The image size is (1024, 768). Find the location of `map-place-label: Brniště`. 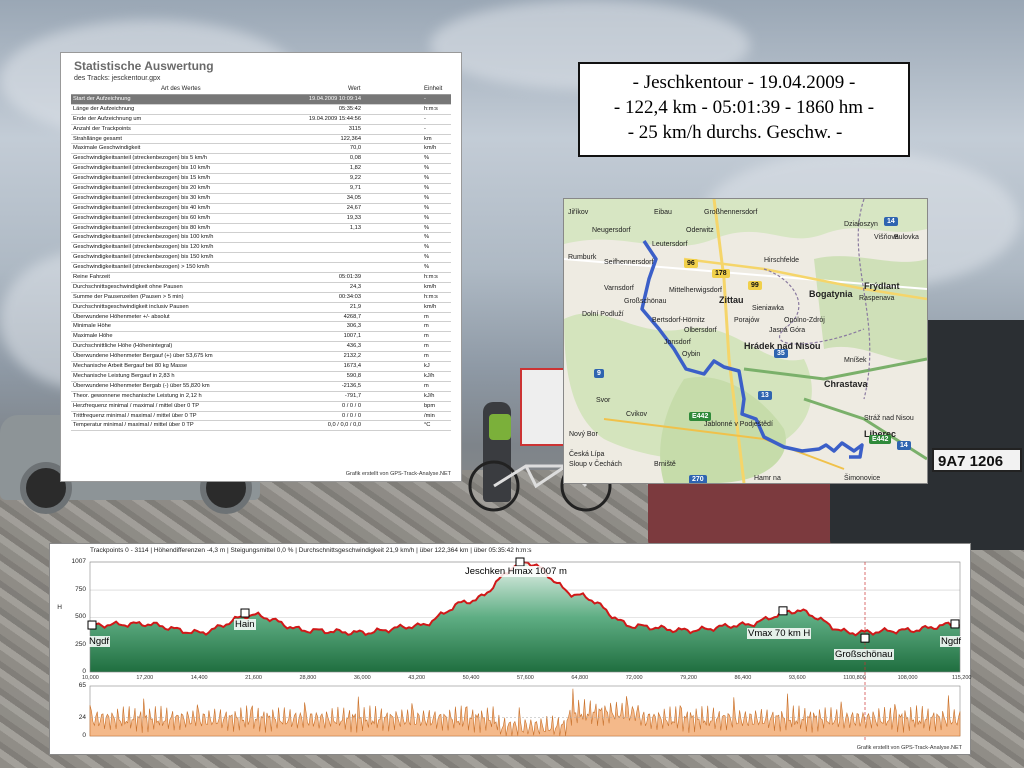

map-place-label: Brniště is located at coordinates (665, 464).